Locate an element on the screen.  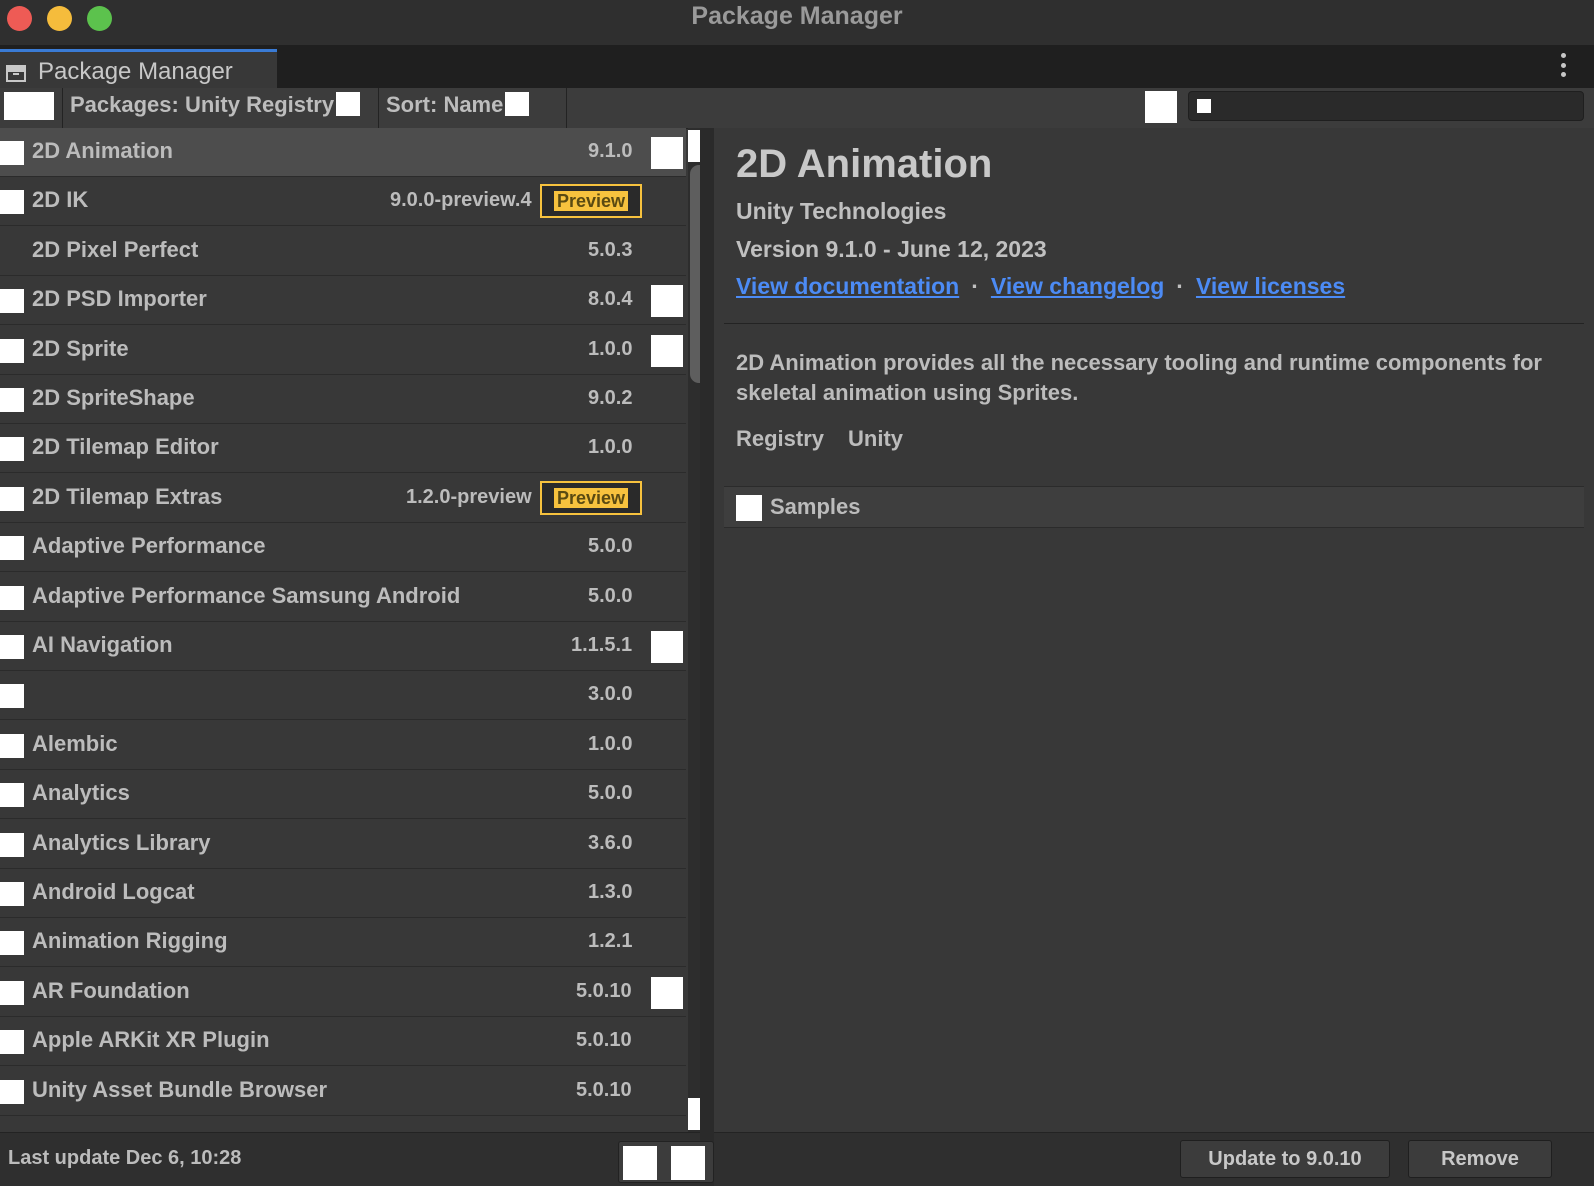
package-row: AR Foundation 5.0.10 is located at coordinates (343, 992).